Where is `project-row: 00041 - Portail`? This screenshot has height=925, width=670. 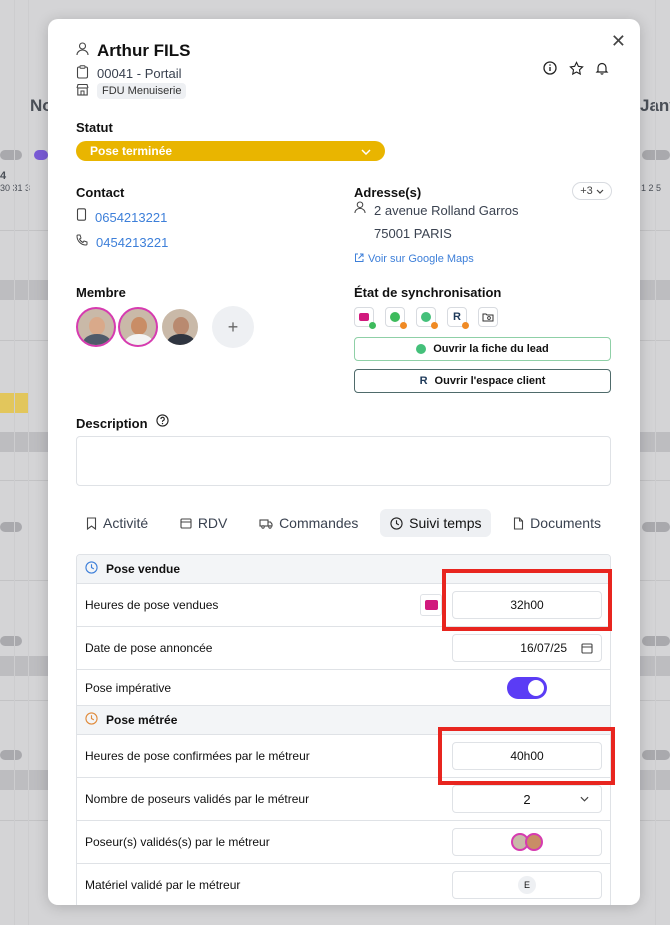
project-row: 00041 - Portail is located at coordinates (129, 73).